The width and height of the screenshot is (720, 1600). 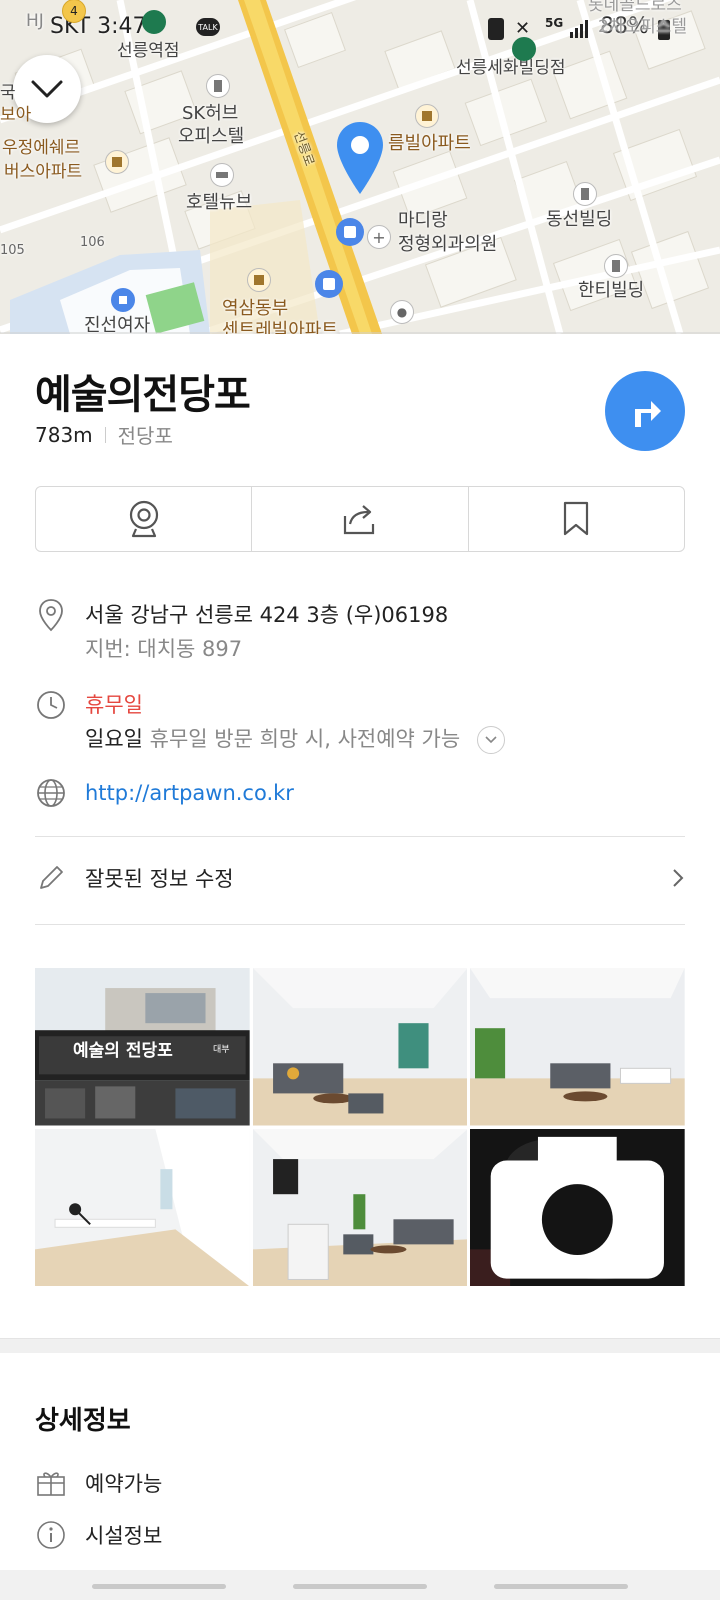 What do you see at coordinates (648, 414) in the screenshot?
I see `directions-icon` at bounding box center [648, 414].